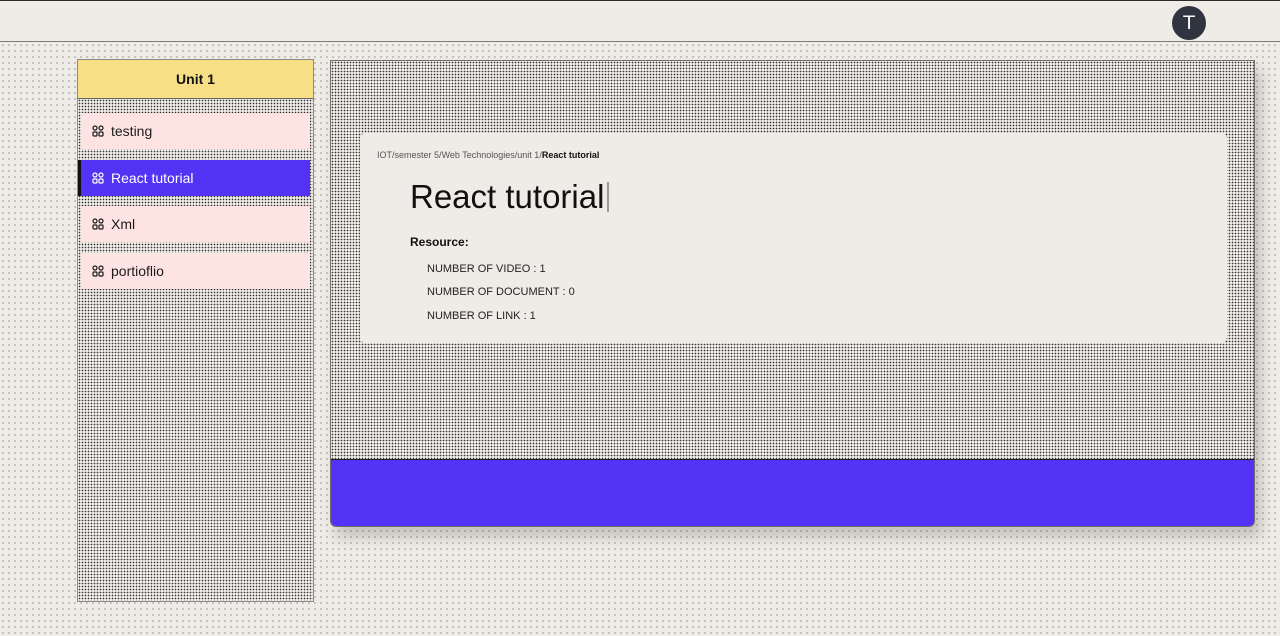  What do you see at coordinates (478, 155) in the screenshot?
I see `breadcrumb-item: Web Technologies` at bounding box center [478, 155].